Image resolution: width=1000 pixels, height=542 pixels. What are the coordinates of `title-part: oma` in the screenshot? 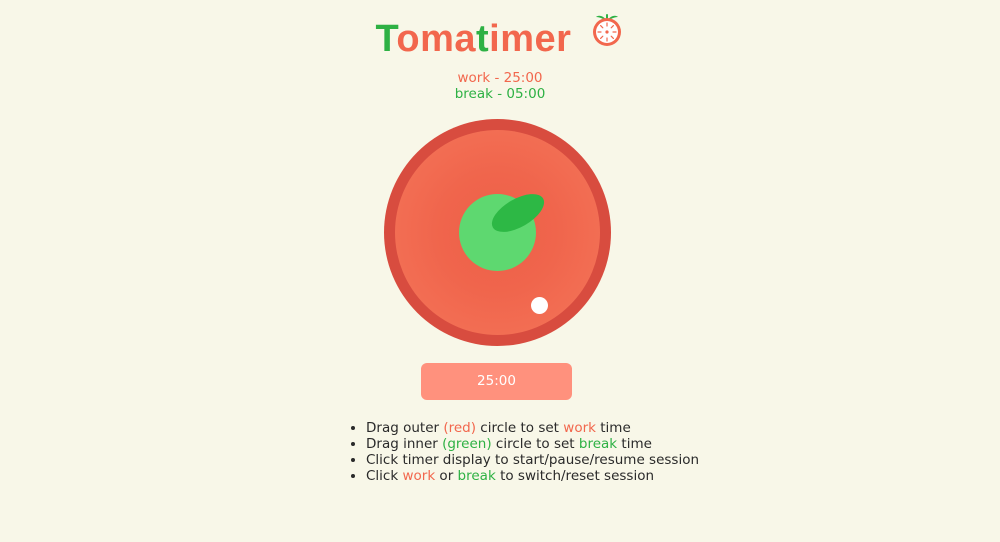 It's located at (436, 38).